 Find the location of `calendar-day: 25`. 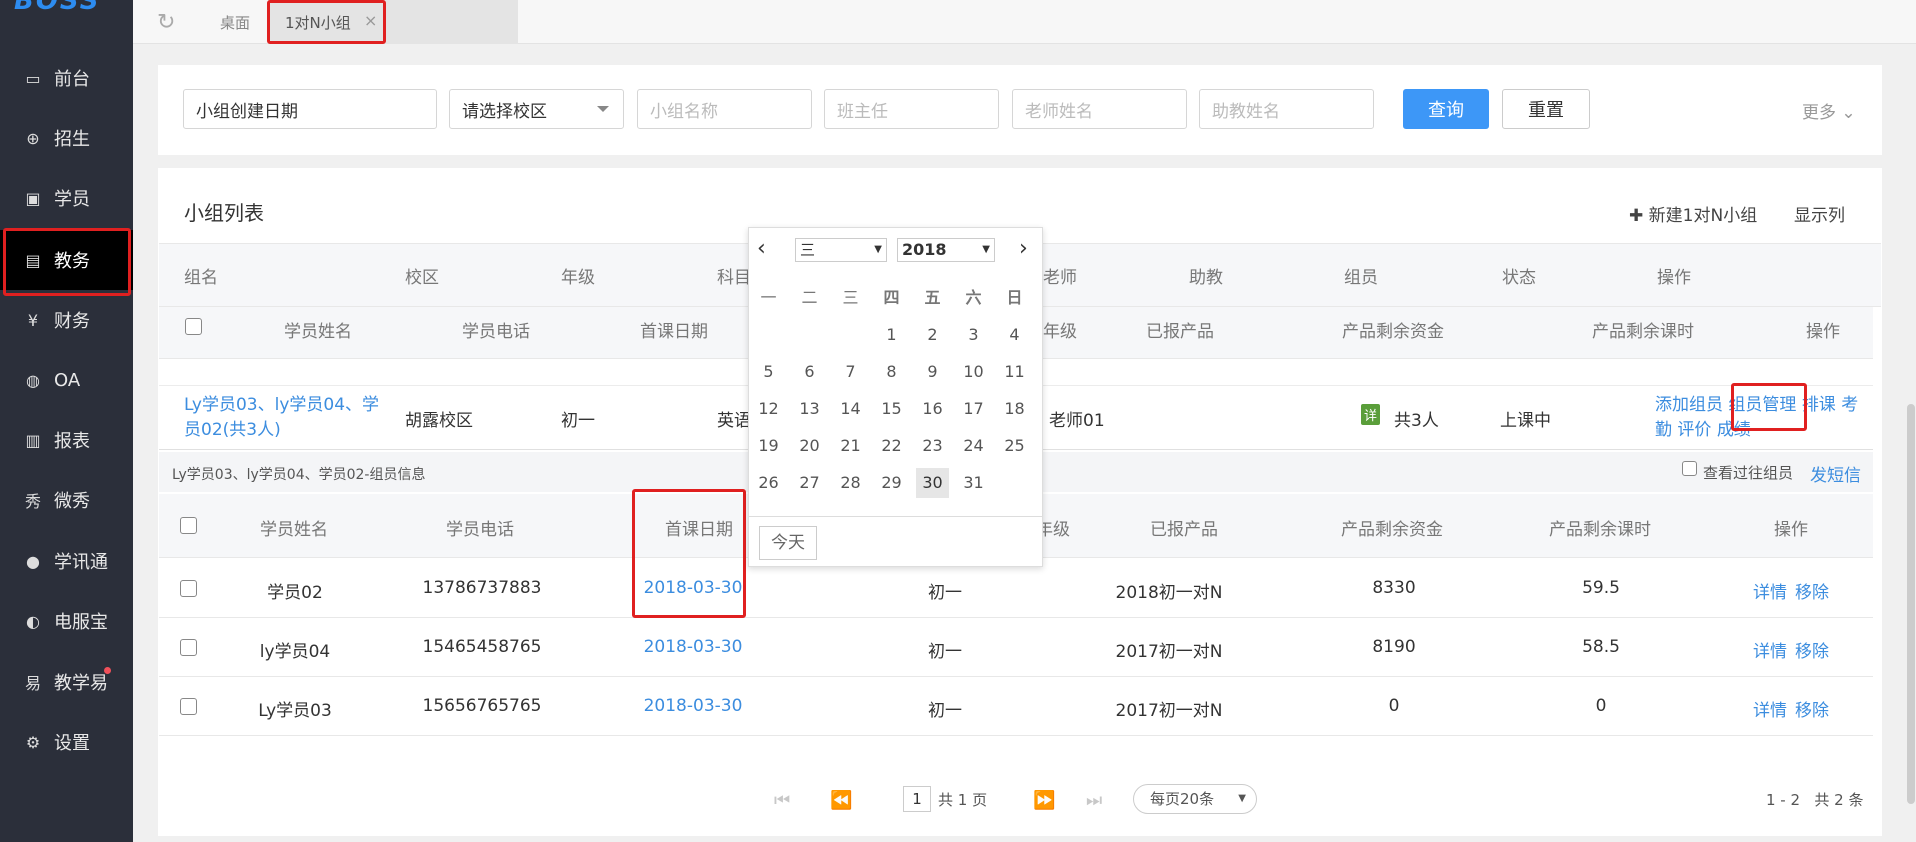

calendar-day: 25 is located at coordinates (1014, 446).